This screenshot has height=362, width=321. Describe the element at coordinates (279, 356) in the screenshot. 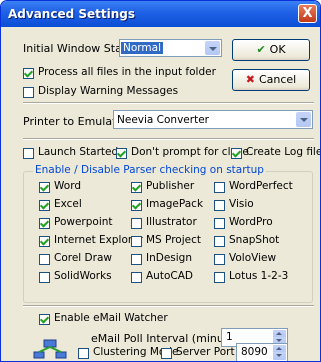

I see `spin-down-icon` at that location.